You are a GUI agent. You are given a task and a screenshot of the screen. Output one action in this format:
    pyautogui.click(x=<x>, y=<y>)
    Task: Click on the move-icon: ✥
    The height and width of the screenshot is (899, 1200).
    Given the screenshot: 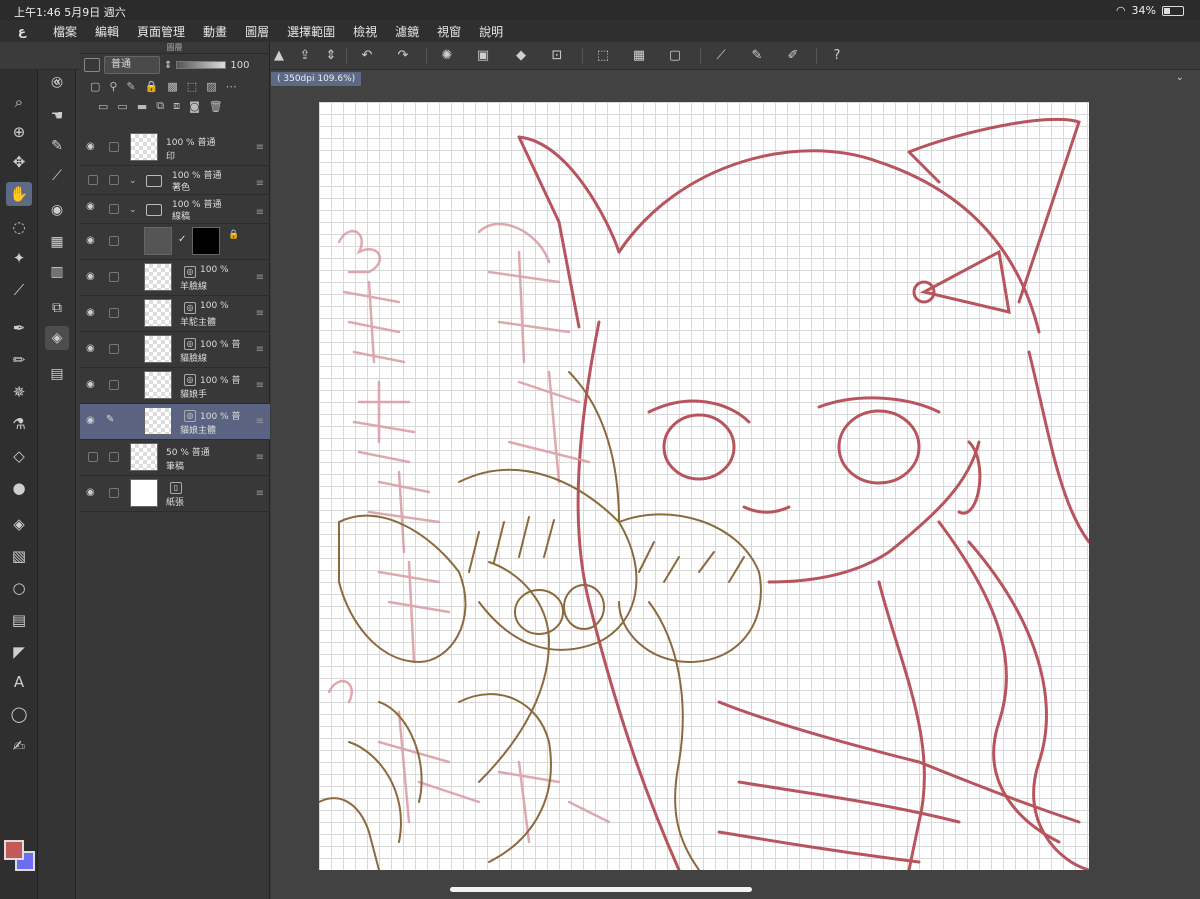 What is the action you would take?
    pyautogui.click(x=19, y=162)
    